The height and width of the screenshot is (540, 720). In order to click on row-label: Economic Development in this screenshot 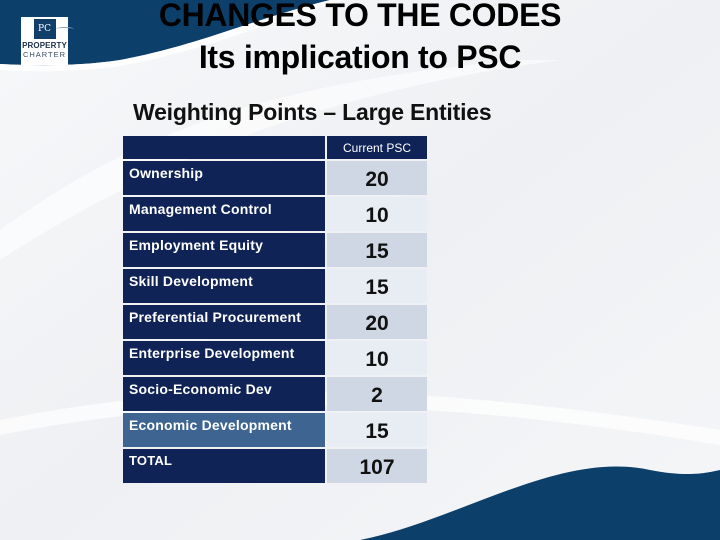, I will do `click(224, 430)`.